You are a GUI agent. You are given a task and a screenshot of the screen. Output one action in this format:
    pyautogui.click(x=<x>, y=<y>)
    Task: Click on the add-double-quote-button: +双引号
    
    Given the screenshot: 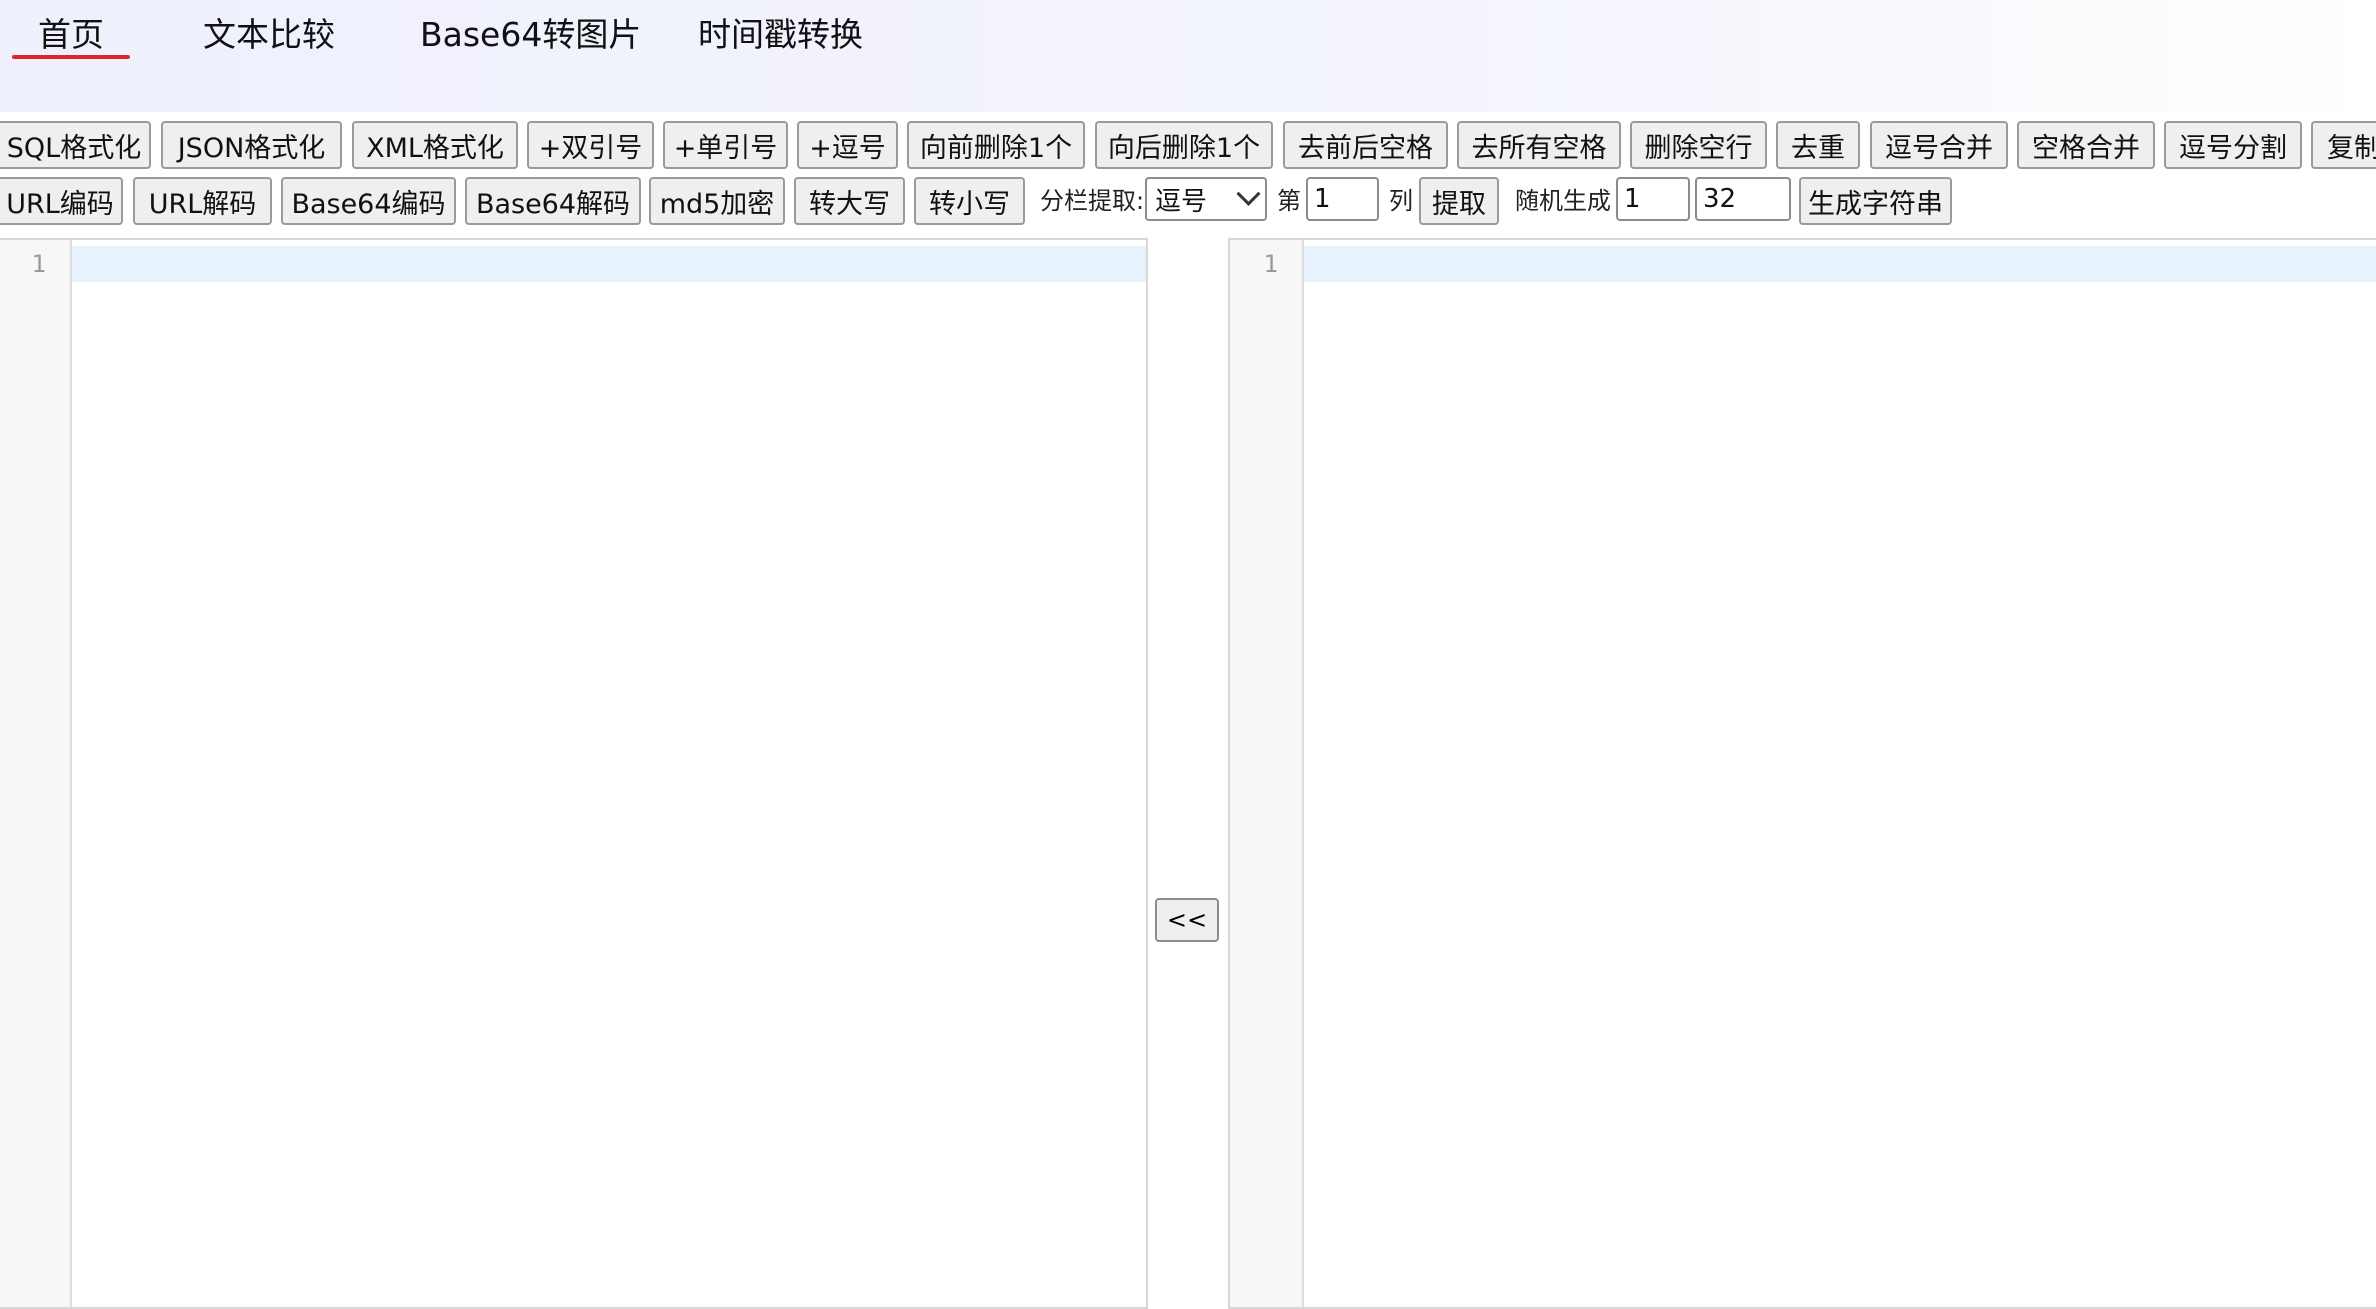 What is the action you would take?
    pyautogui.click(x=590, y=145)
    